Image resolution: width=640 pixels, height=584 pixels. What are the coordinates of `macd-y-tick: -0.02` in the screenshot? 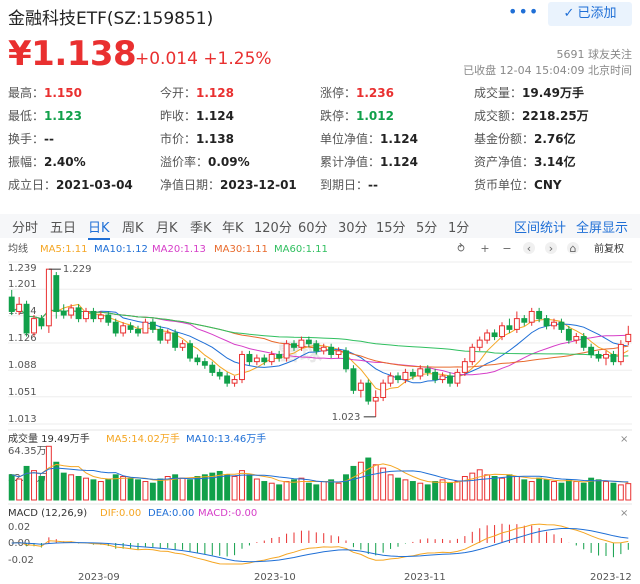 It's located at (21, 560).